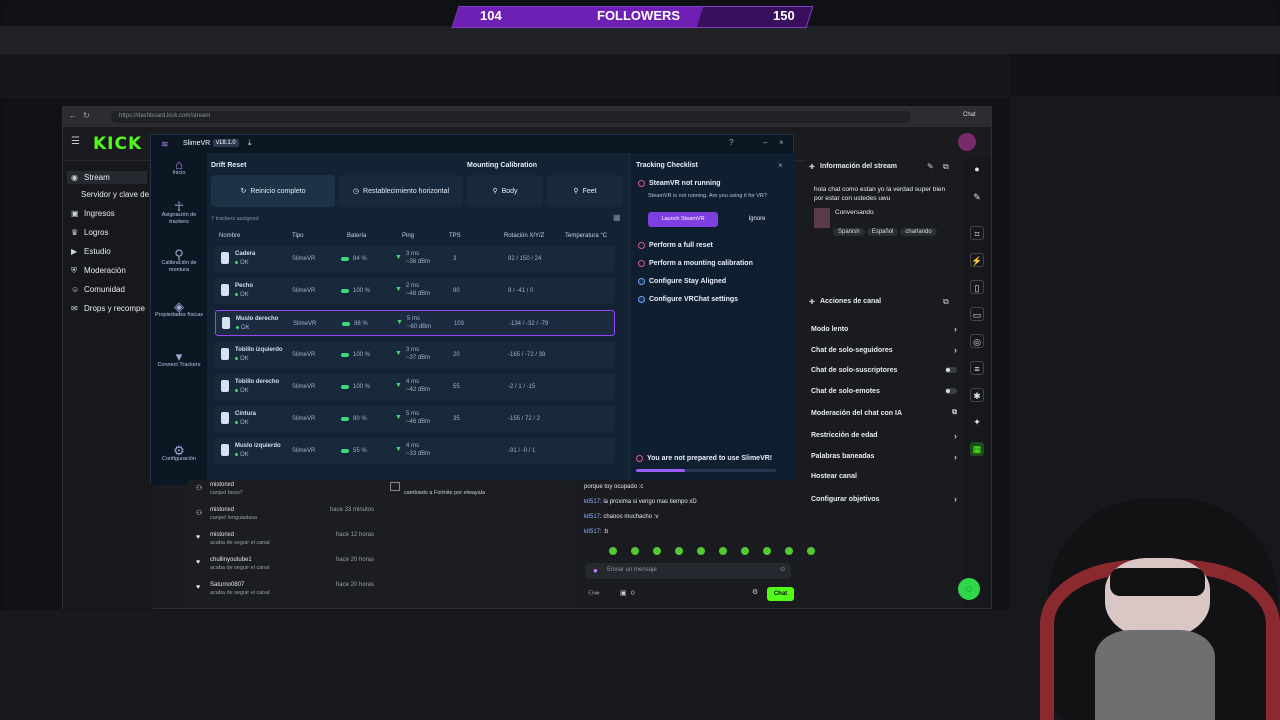  What do you see at coordinates (967, 142) in the screenshot?
I see `avatar` at bounding box center [967, 142].